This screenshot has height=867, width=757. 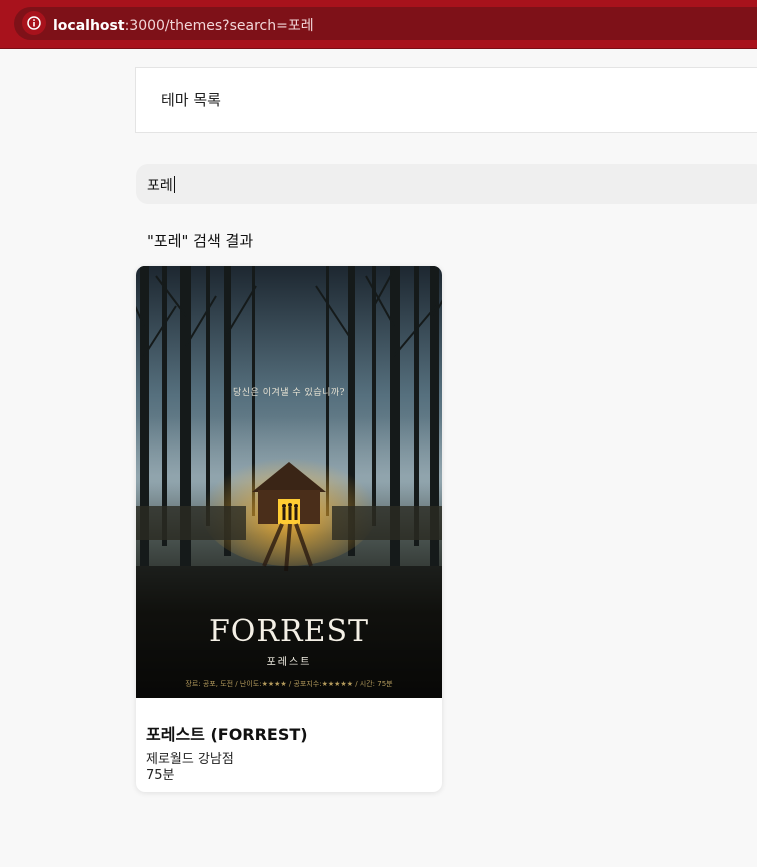 What do you see at coordinates (34, 23) in the screenshot?
I see `site-info-icon` at bounding box center [34, 23].